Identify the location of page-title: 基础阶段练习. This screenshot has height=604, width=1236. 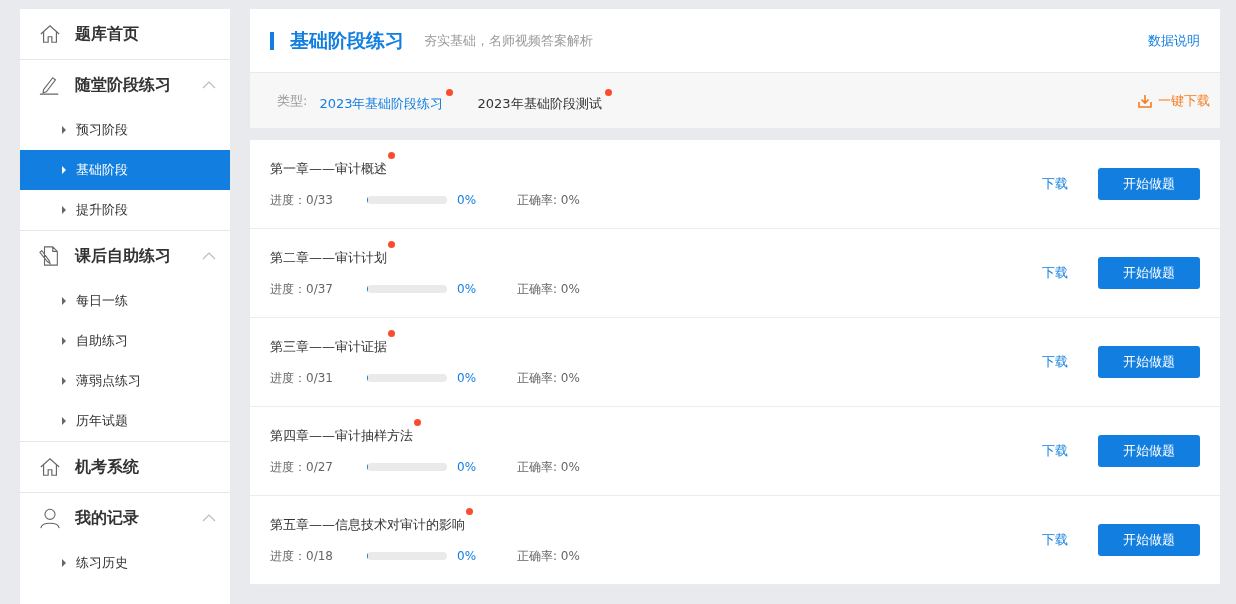
(347, 40).